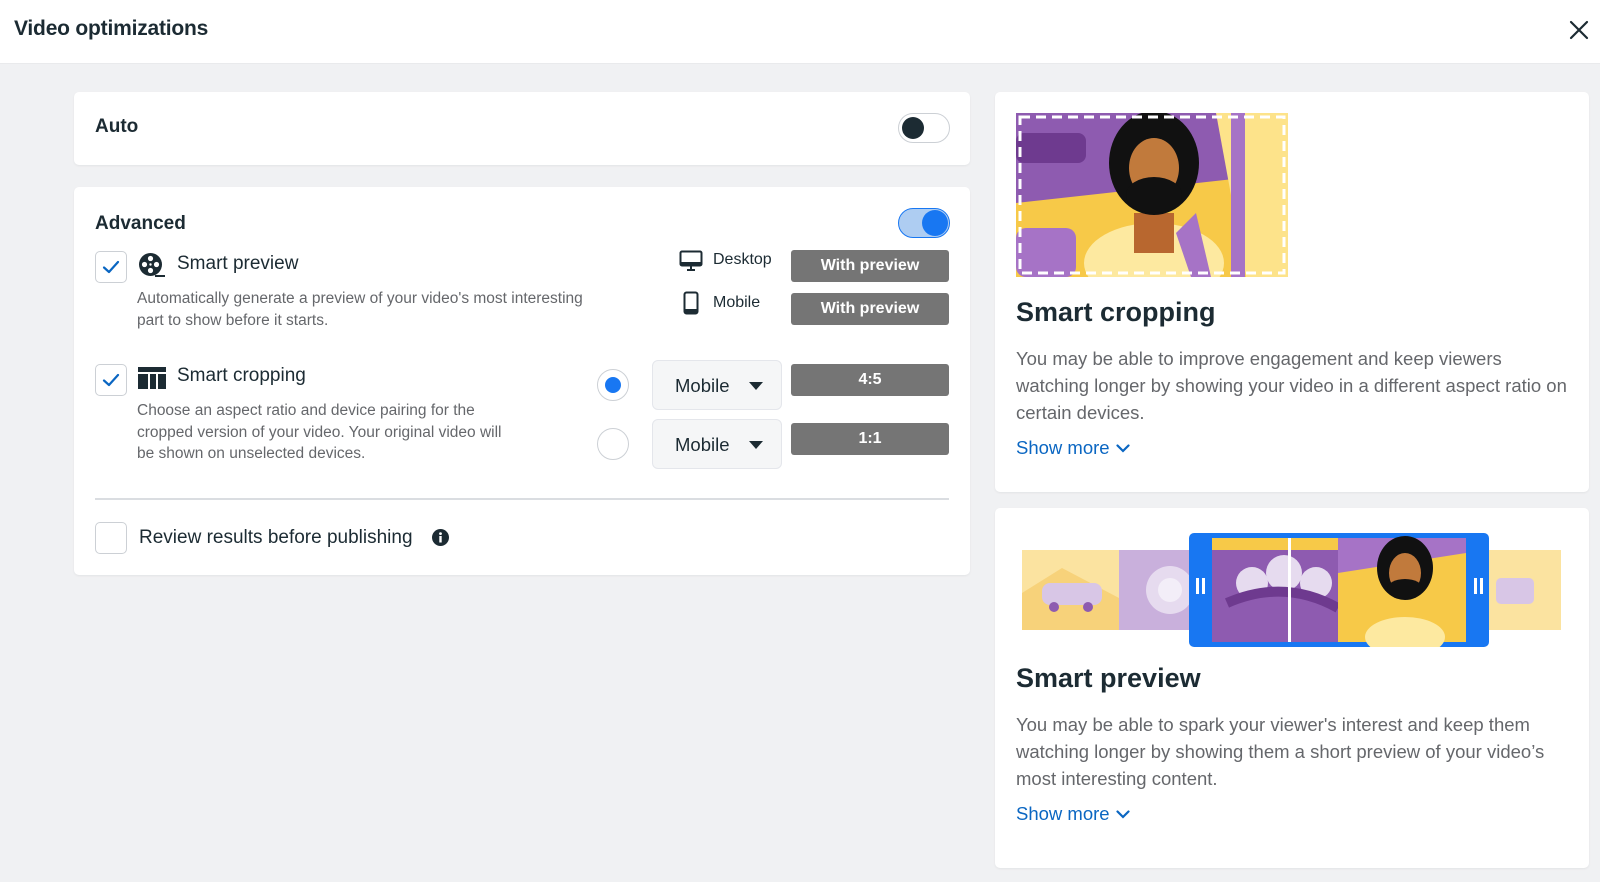 This screenshot has height=882, width=1600. Describe the element at coordinates (111, 538) in the screenshot. I see `review-checkbox` at that location.